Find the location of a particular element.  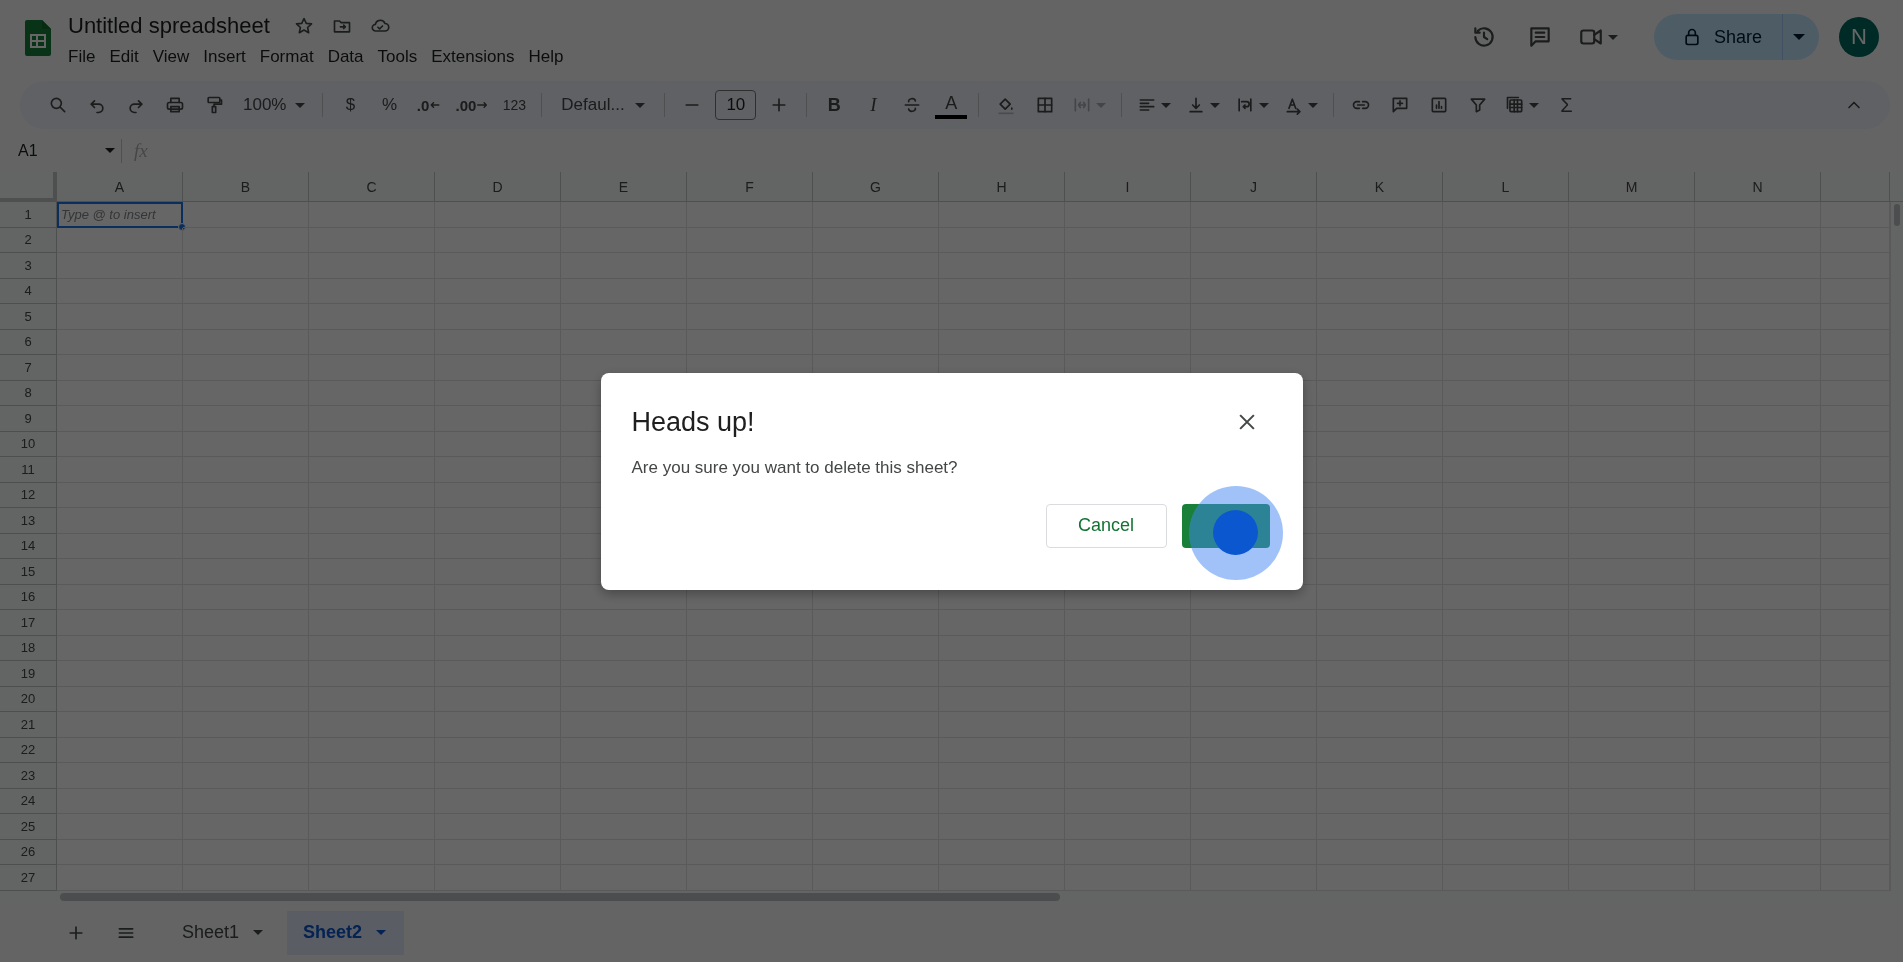

row-header: 13 is located at coordinates (28, 521).